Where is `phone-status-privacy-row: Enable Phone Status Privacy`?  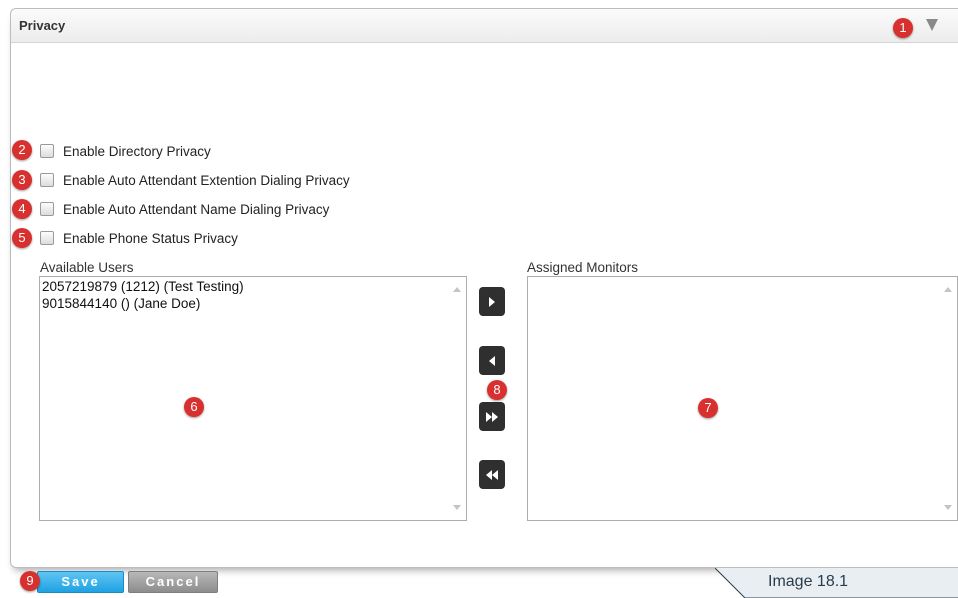
phone-status-privacy-row: Enable Phone Status Privacy is located at coordinates (139, 238).